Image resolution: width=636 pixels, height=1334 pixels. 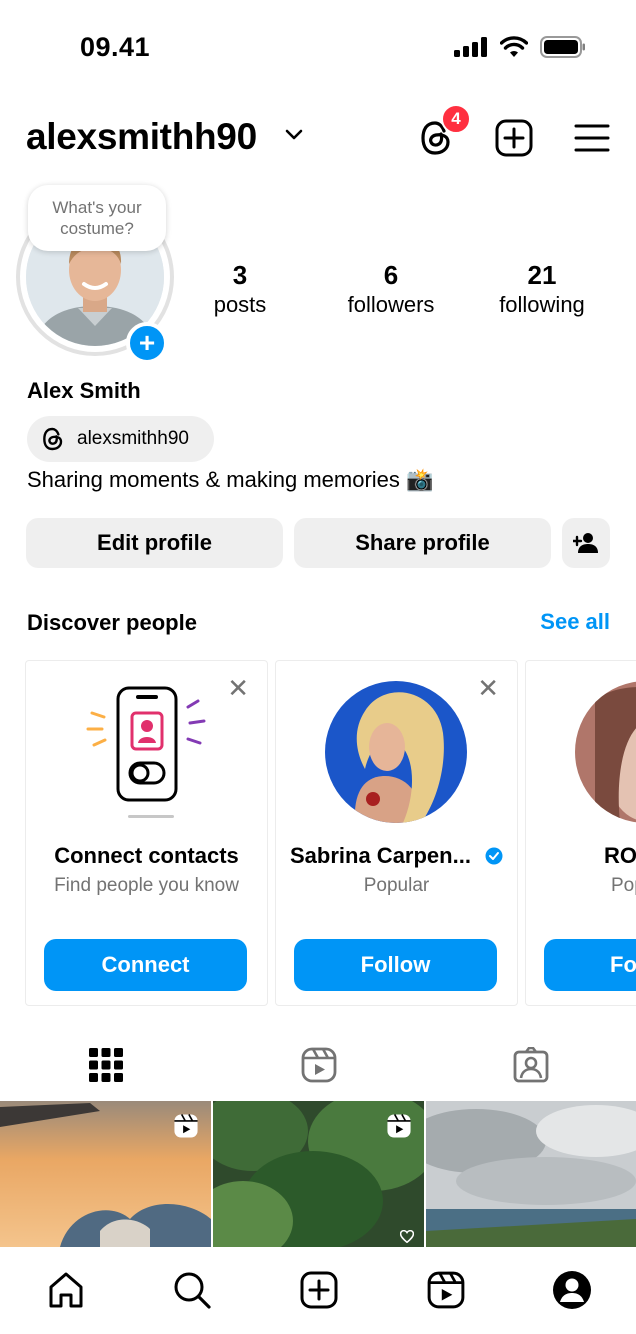 I want to click on stat-posts: 3 posts, so click(x=240, y=290).